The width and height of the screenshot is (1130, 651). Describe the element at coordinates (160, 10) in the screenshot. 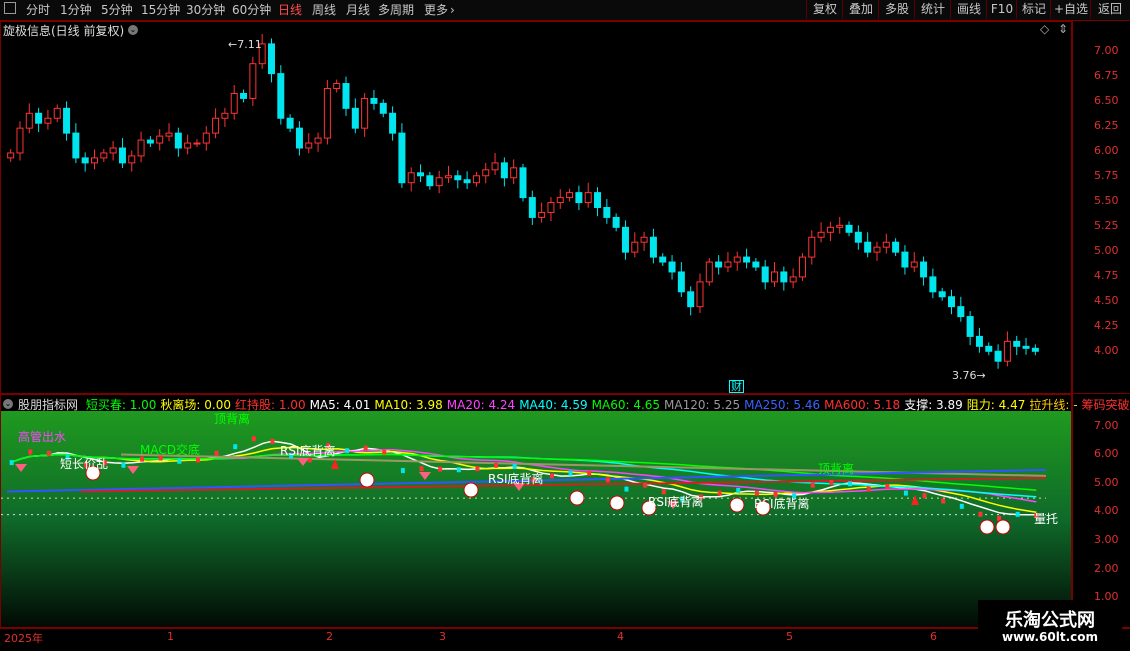

I see `tab-15min: 15分钟` at that location.